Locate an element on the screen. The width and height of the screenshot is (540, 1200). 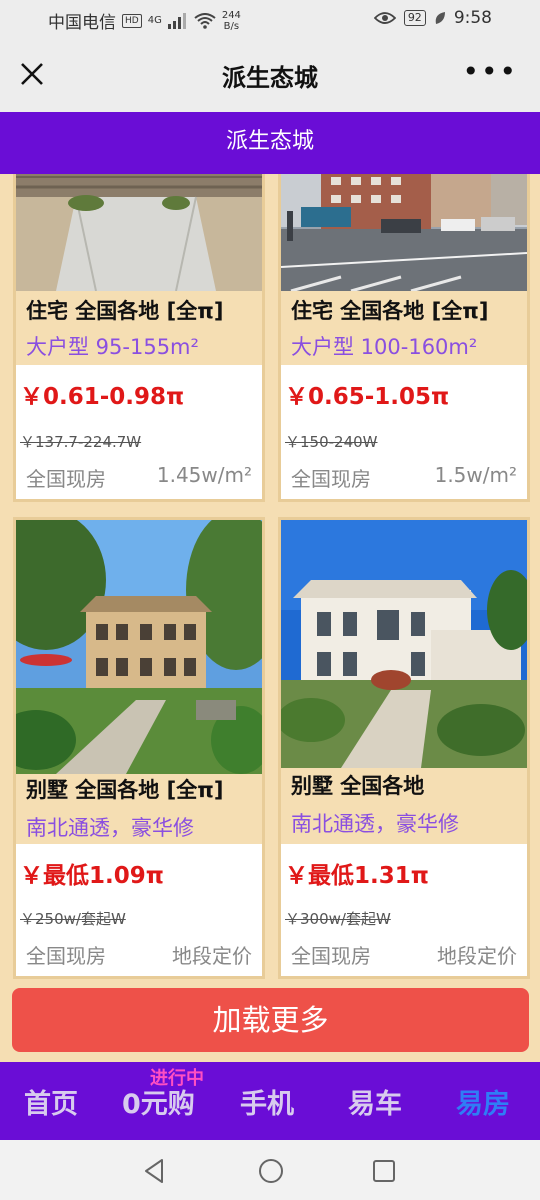
price-panel: ￥最低1.09π ￥250w/套起W 全国现房 地段定价 is located at coordinates (139, 910).